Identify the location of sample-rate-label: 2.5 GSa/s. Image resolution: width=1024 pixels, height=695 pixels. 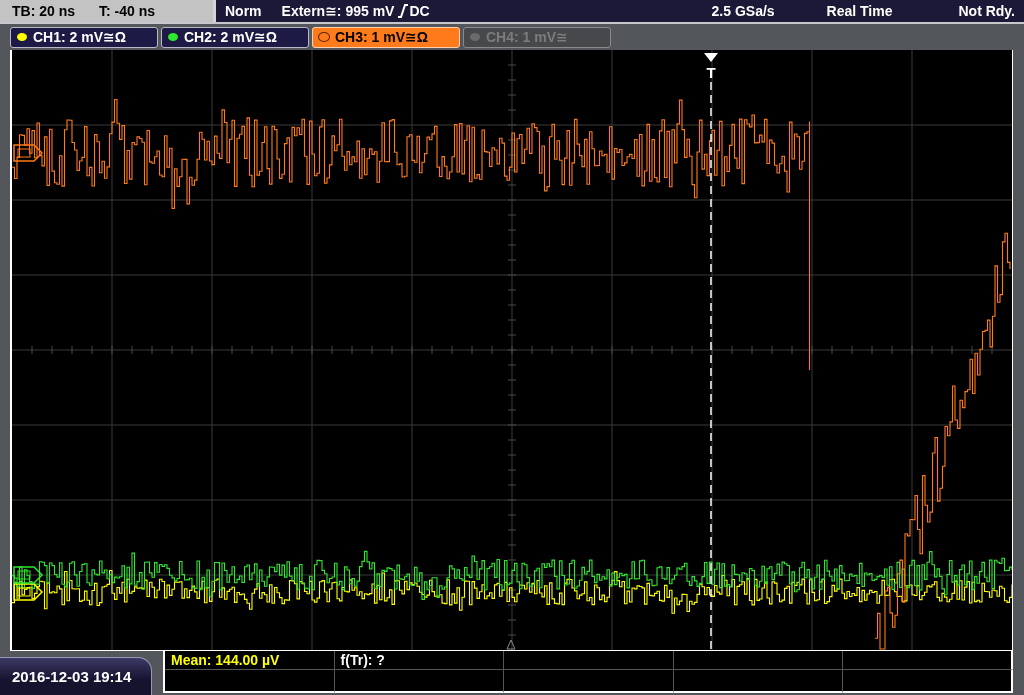
(743, 11).